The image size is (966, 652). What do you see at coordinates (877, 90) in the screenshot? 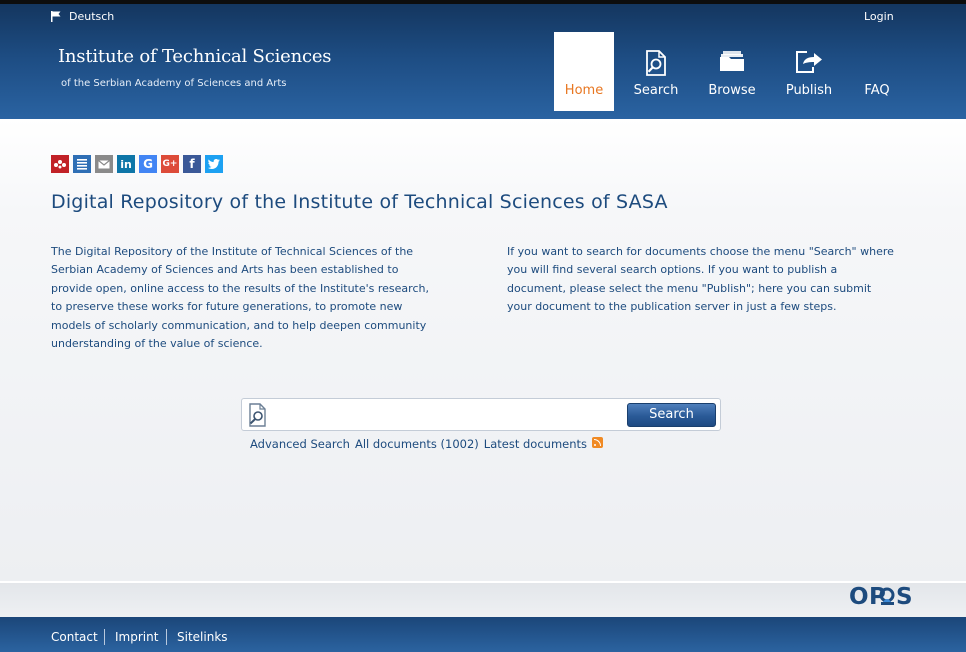
I see `nav-faq-label: FAQ` at bounding box center [877, 90].